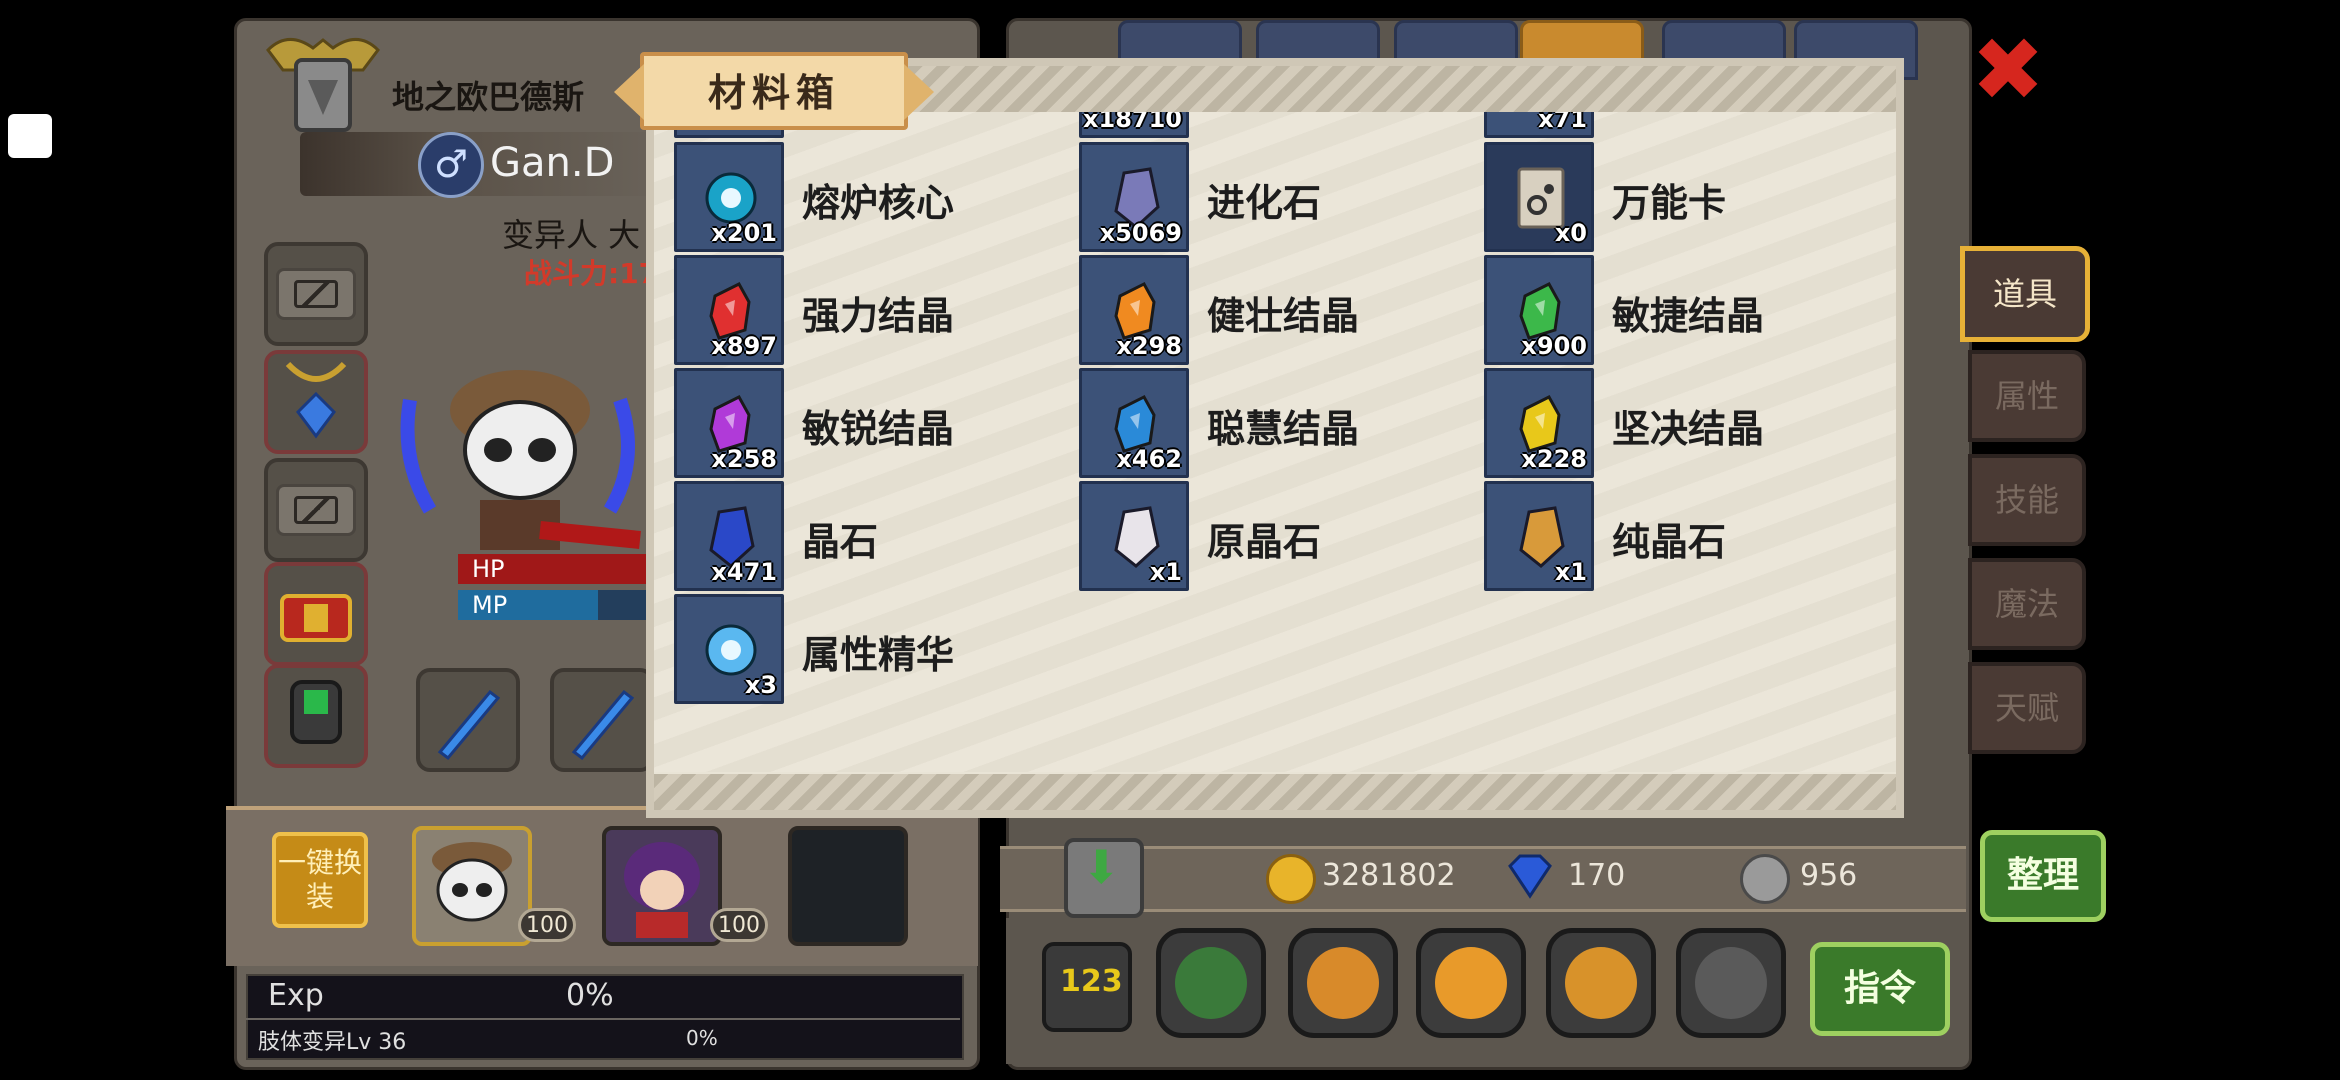 This screenshot has width=2340, height=1080. I want to click on material-item: x471 晶石, so click(874, 536).